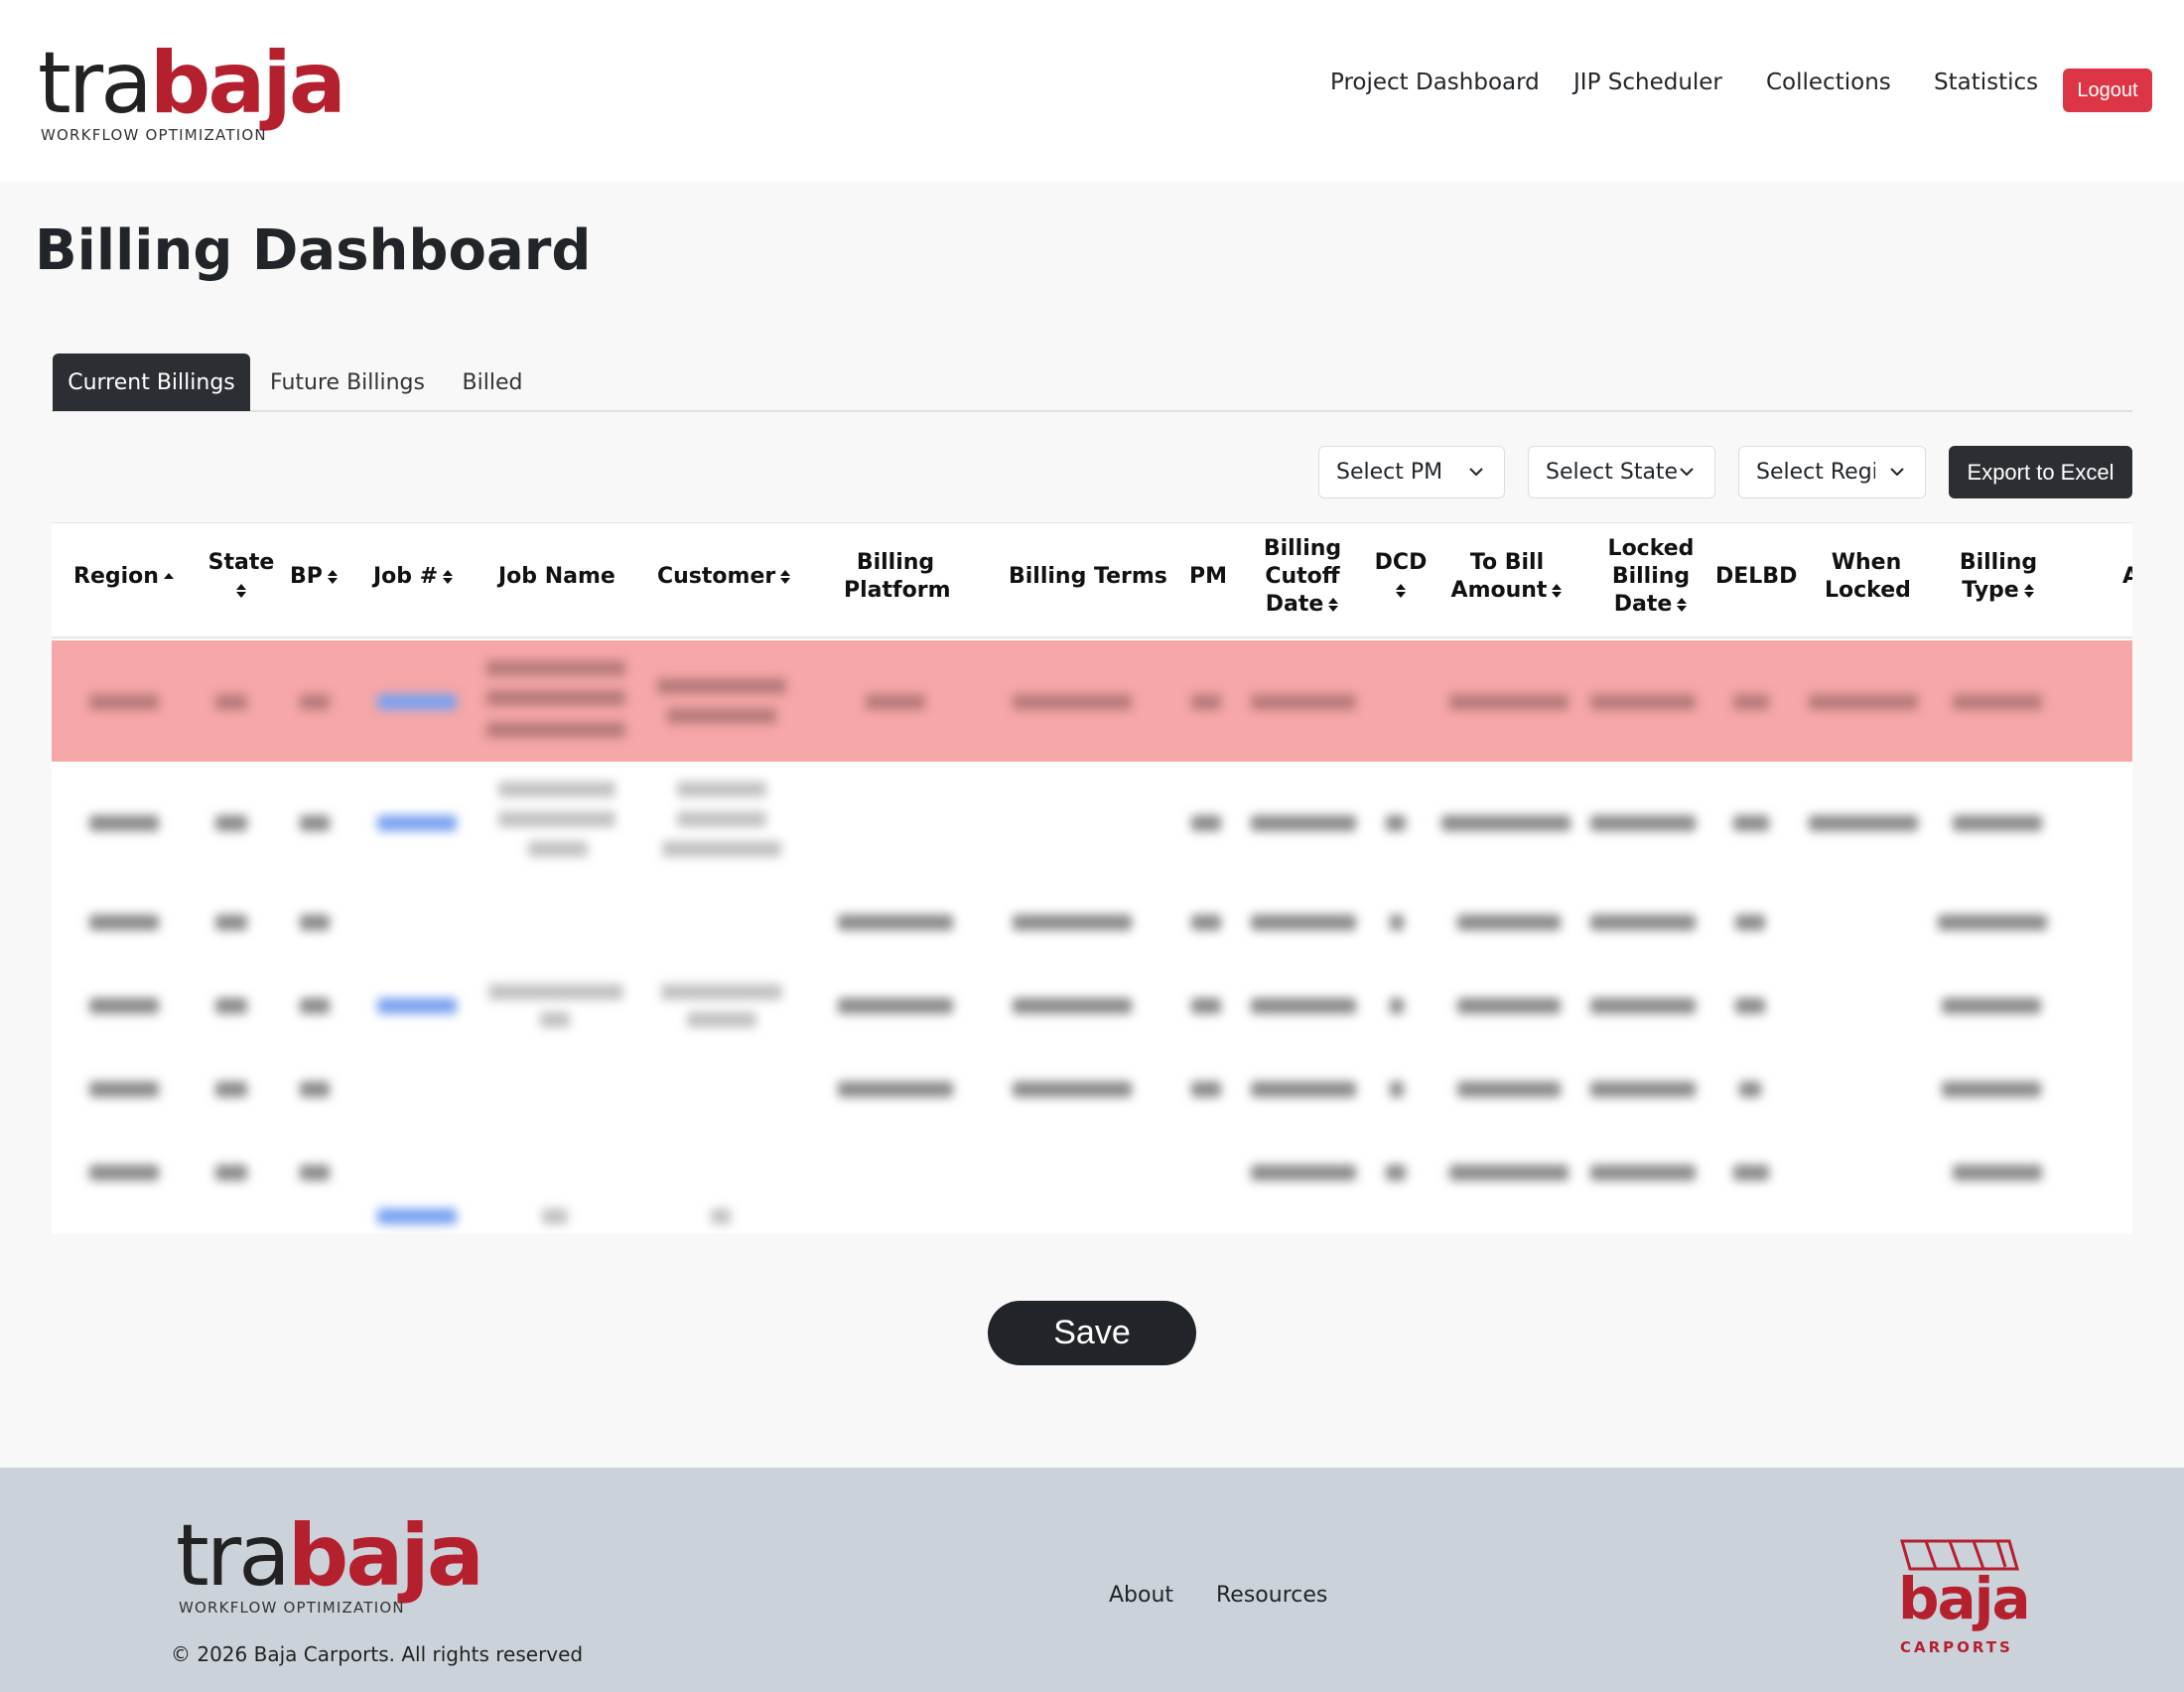 The image size is (2184, 1692). I want to click on page-title: Billing Dashboard, so click(313, 250).